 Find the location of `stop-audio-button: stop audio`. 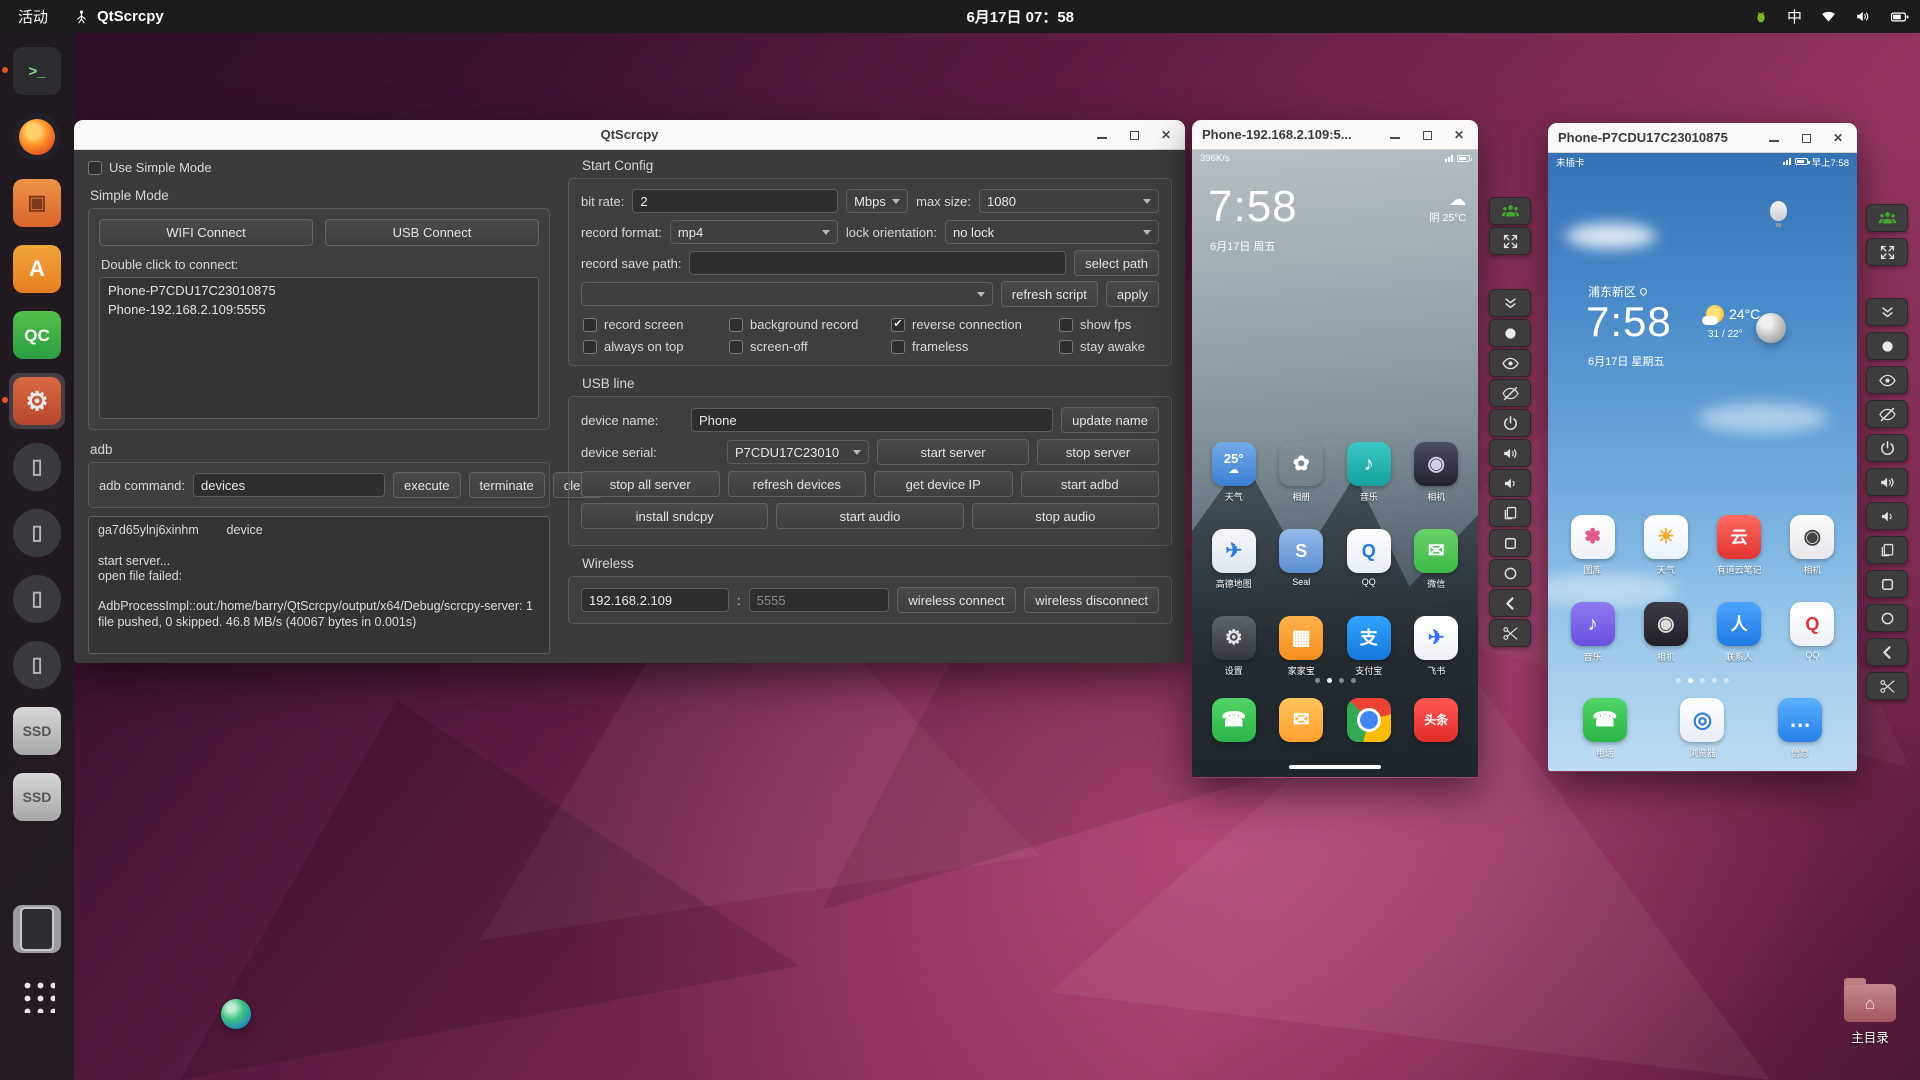

stop-audio-button: stop audio is located at coordinates (1065, 516).